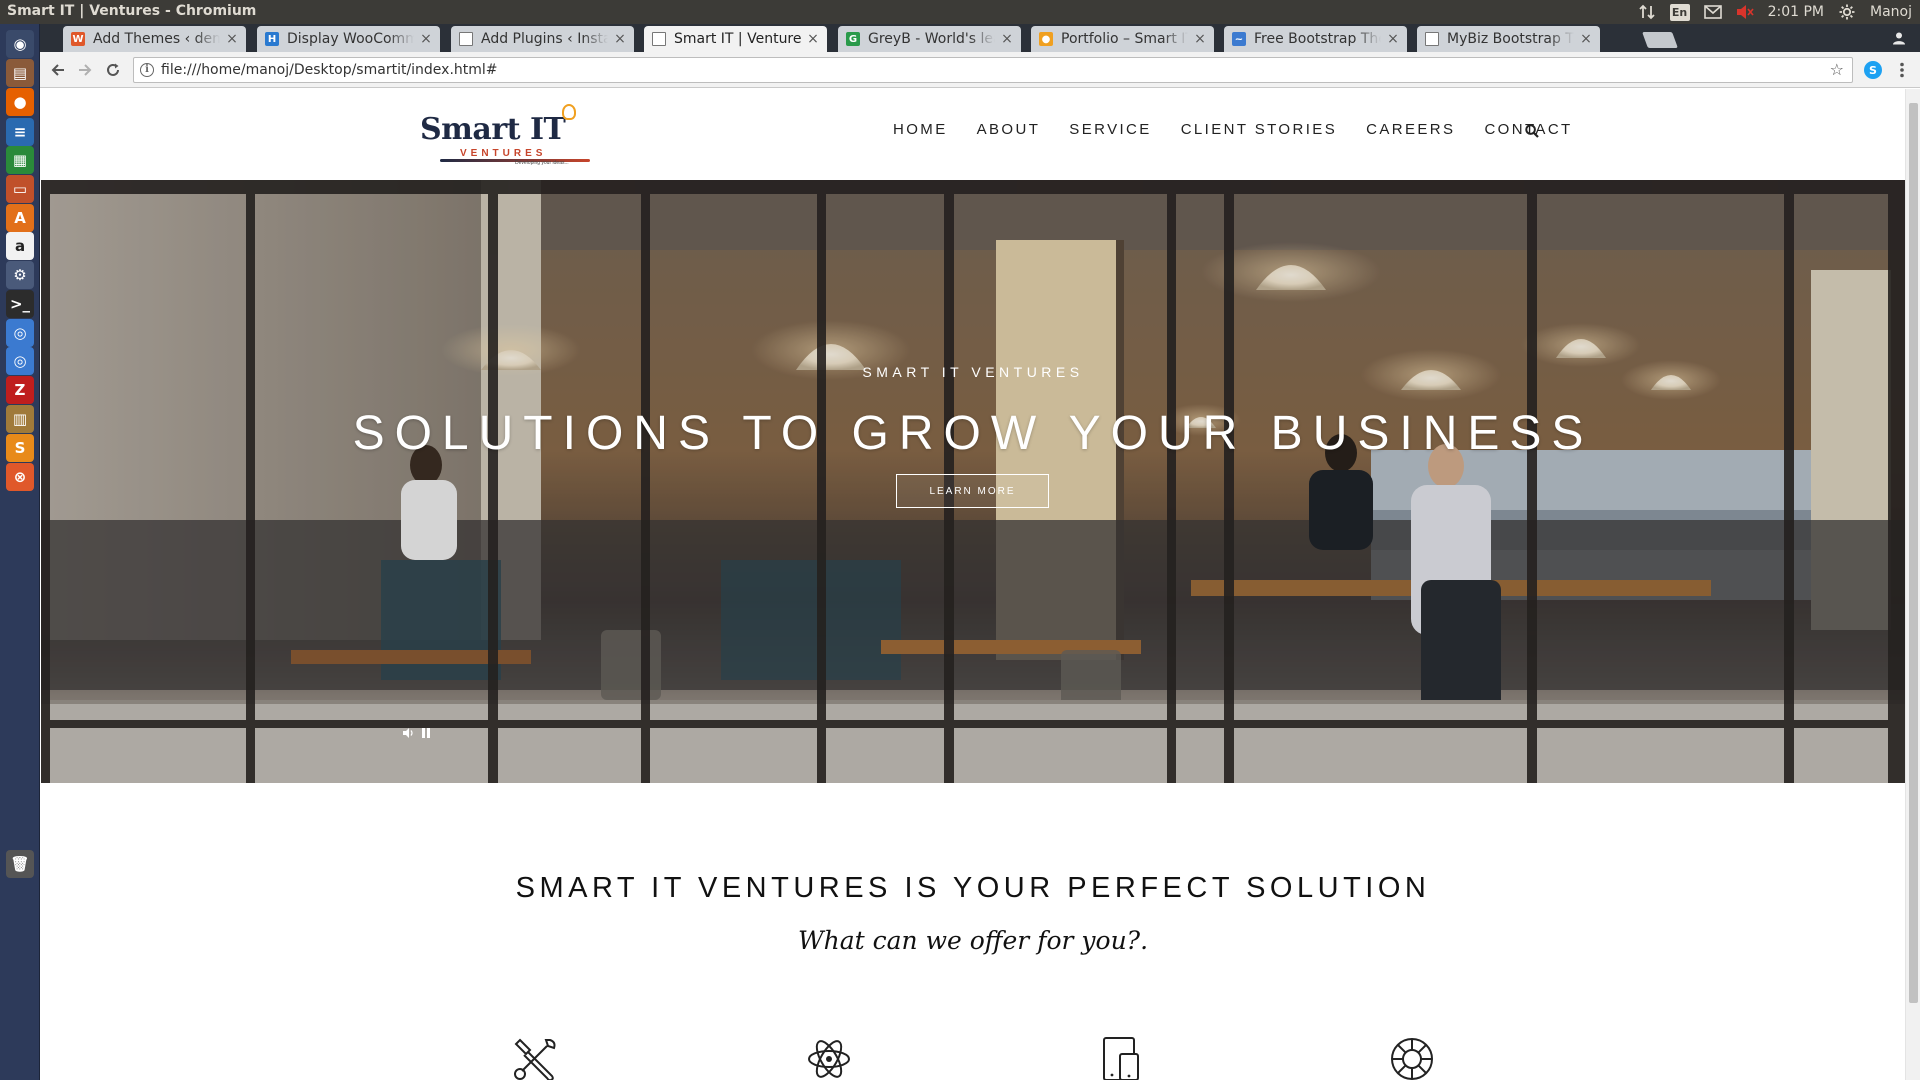  Describe the element at coordinates (920, 129) in the screenshot. I see `nav-home: HOME` at that location.